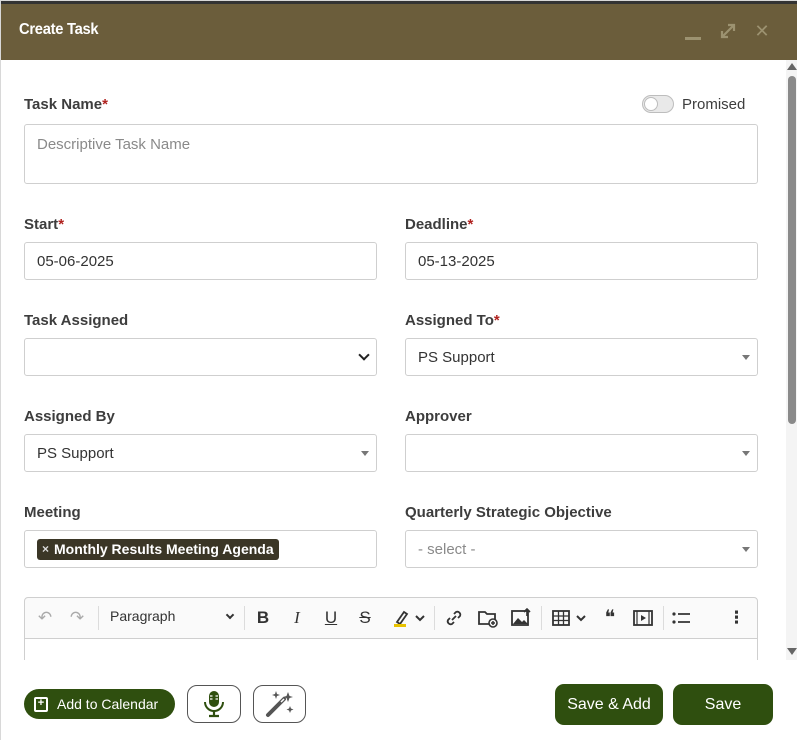 The height and width of the screenshot is (740, 797). I want to click on ai-assist-button, so click(279, 704).